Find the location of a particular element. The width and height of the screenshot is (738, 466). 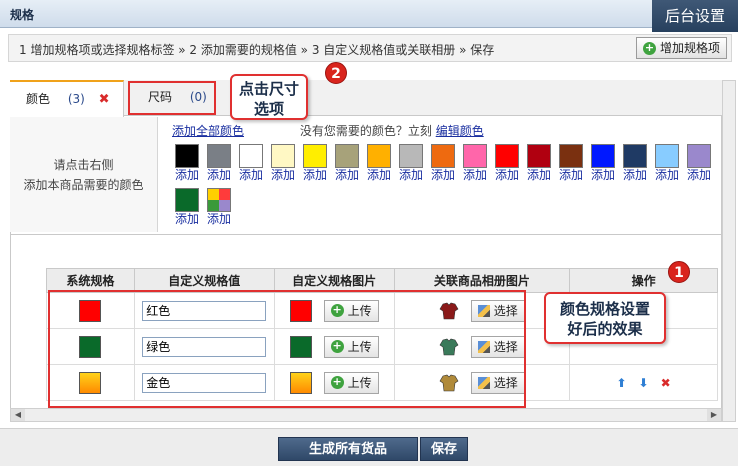

add-all-colors-link: 添加全部颜色 is located at coordinates (208, 131).